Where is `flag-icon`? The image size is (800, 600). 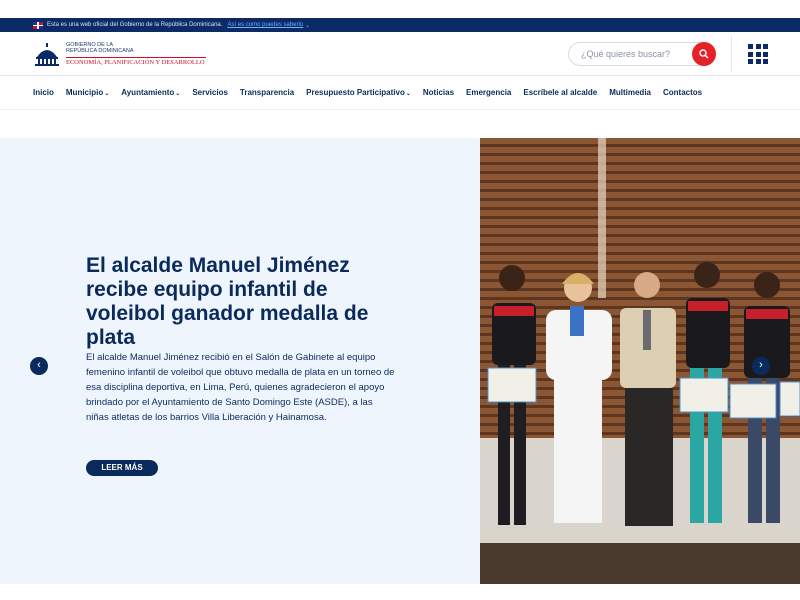 flag-icon is located at coordinates (38, 25).